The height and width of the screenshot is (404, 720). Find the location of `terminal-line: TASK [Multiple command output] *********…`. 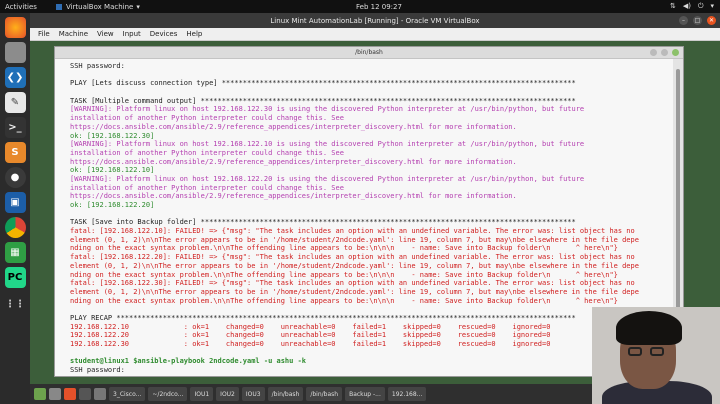

terminal-line: TASK [Multiple command output] *********… is located at coordinates (323, 100).